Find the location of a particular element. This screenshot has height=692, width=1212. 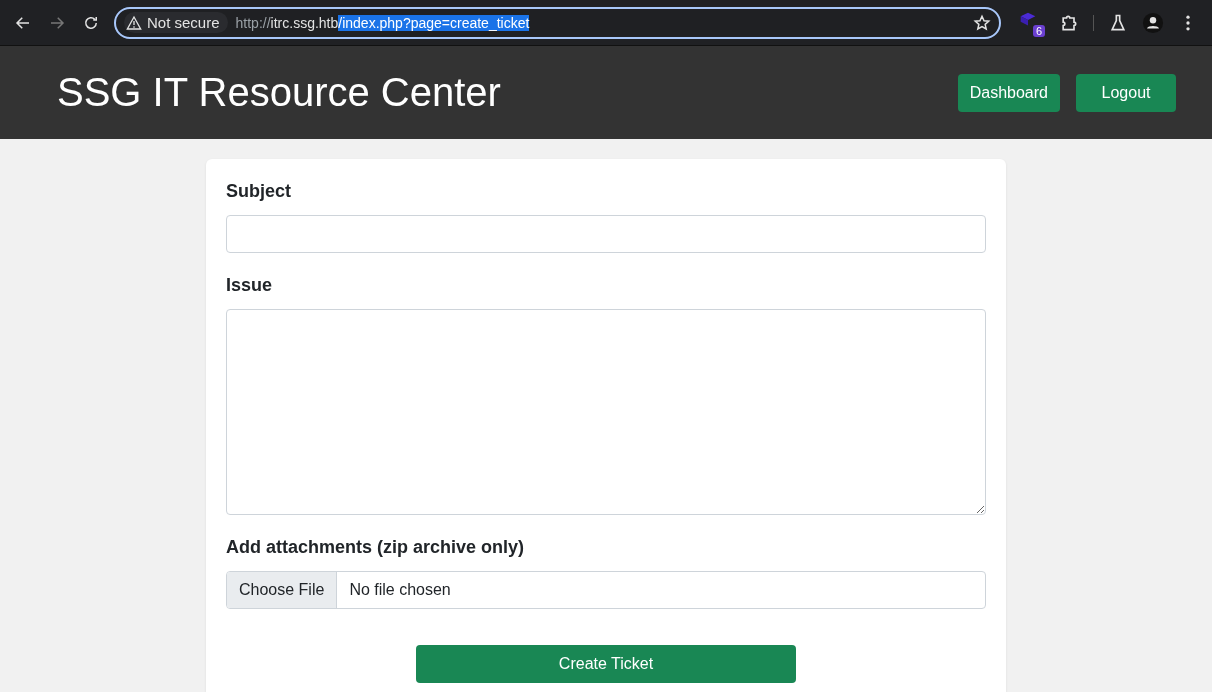

nav-button: Logout is located at coordinates (1126, 92).